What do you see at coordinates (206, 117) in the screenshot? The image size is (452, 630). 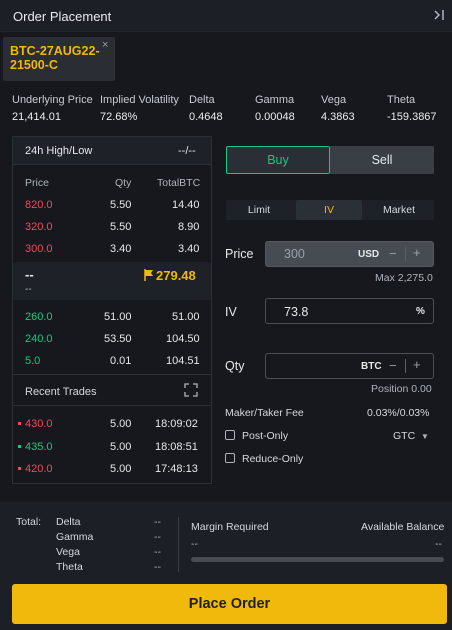 I see `delta-value: 0.4648` at bounding box center [206, 117].